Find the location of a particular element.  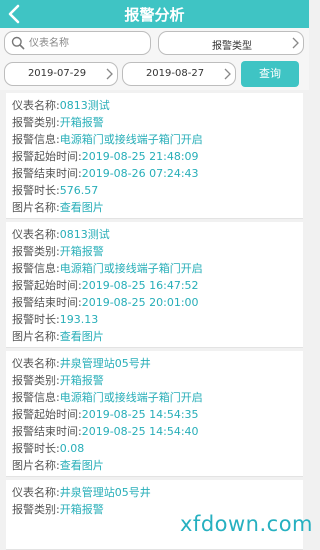

watermark-text: xfdown.com is located at coordinates (247, 524).